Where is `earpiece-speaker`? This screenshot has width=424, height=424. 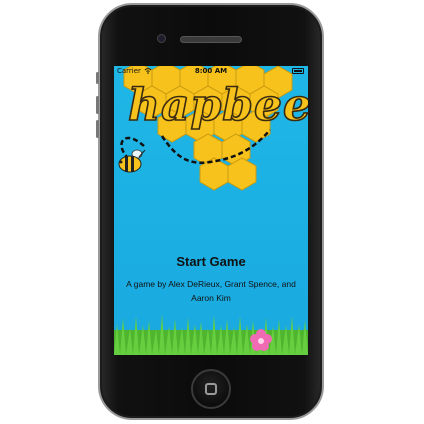 earpiece-speaker is located at coordinates (211, 39).